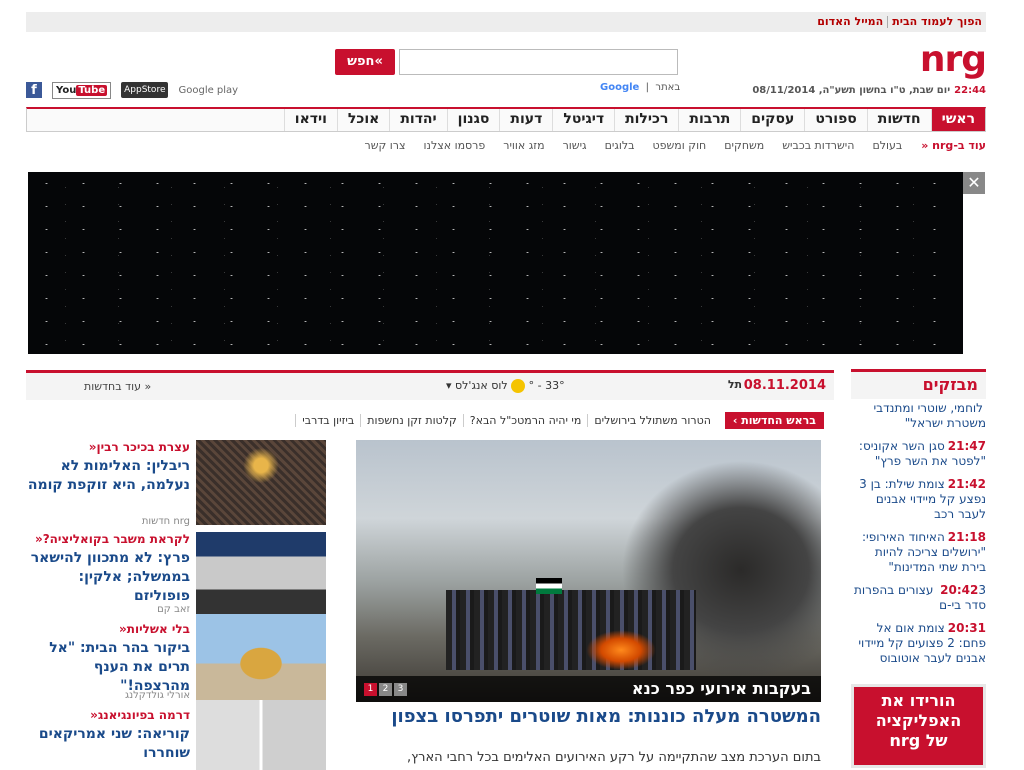  What do you see at coordinates (966, 628) in the screenshot?
I see `flash-time: 20:31` at bounding box center [966, 628].